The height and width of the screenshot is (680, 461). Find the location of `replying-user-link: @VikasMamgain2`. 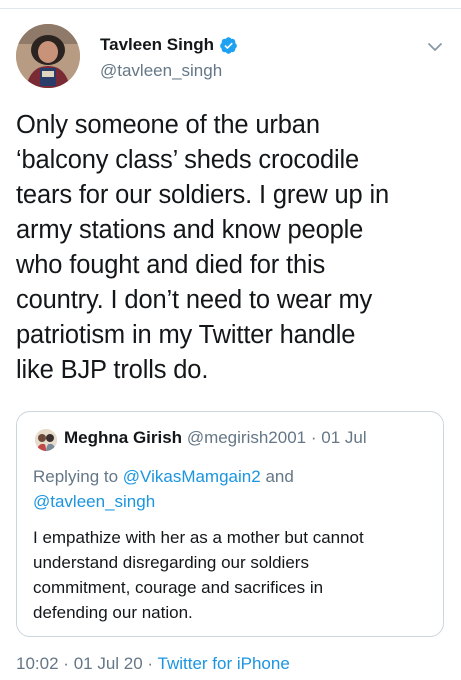

replying-user-link: @VikasMamgain2 is located at coordinates (192, 476).